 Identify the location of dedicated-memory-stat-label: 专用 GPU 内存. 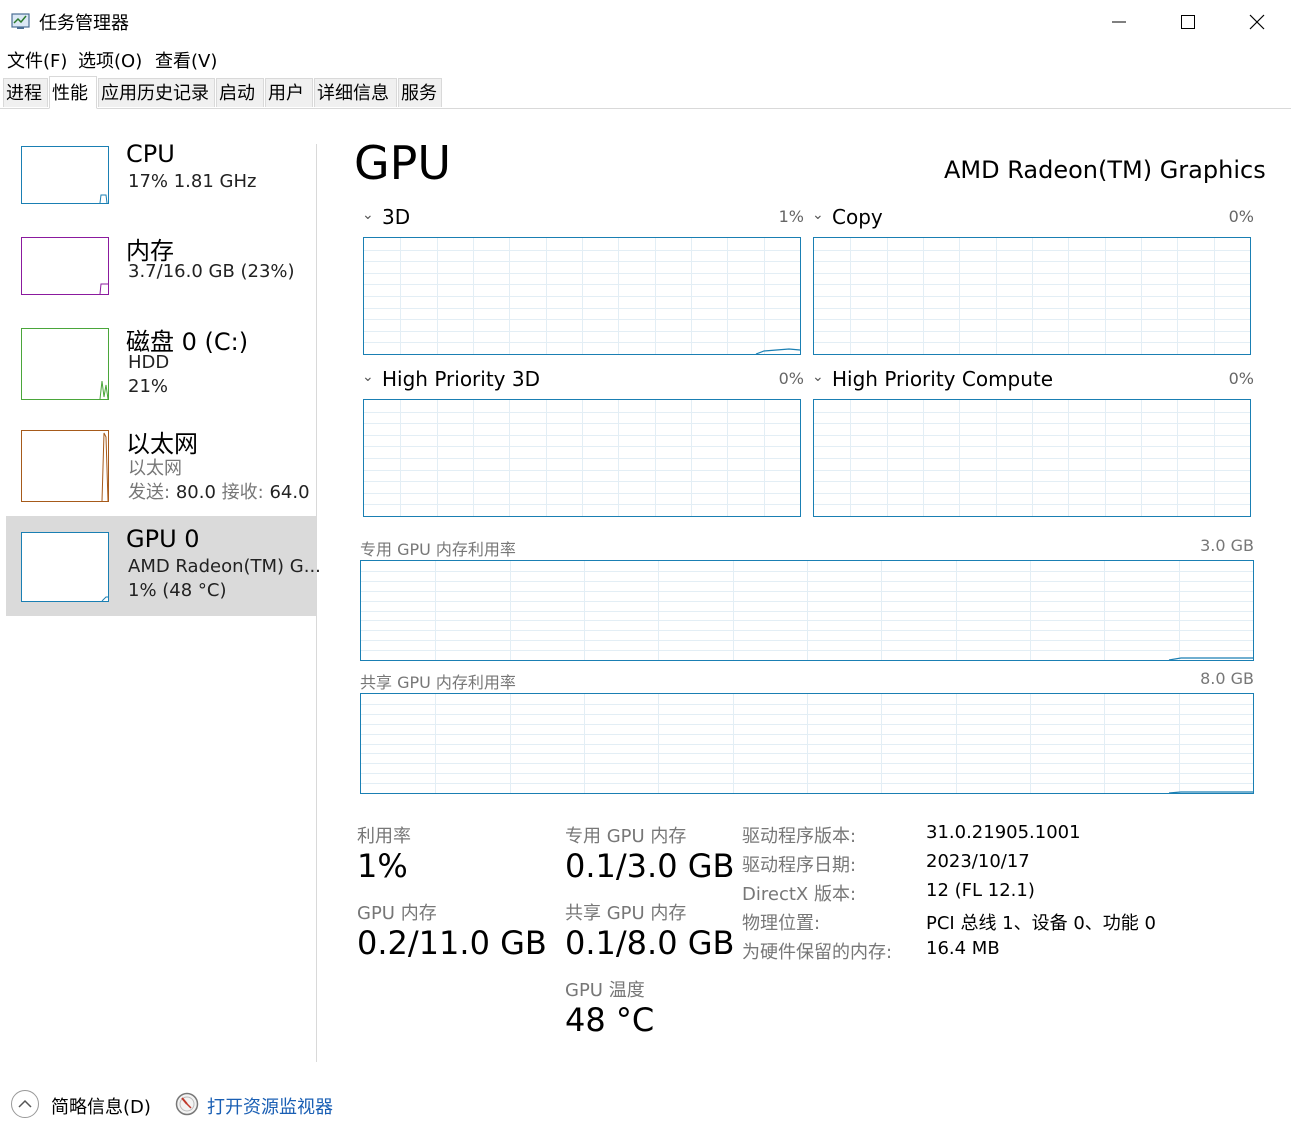
(626, 836).